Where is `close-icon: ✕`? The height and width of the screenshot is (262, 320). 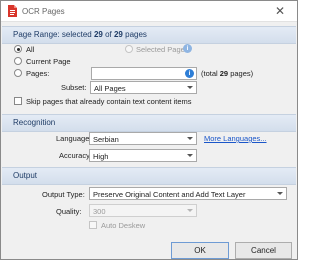 close-icon: ✕ is located at coordinates (280, 11).